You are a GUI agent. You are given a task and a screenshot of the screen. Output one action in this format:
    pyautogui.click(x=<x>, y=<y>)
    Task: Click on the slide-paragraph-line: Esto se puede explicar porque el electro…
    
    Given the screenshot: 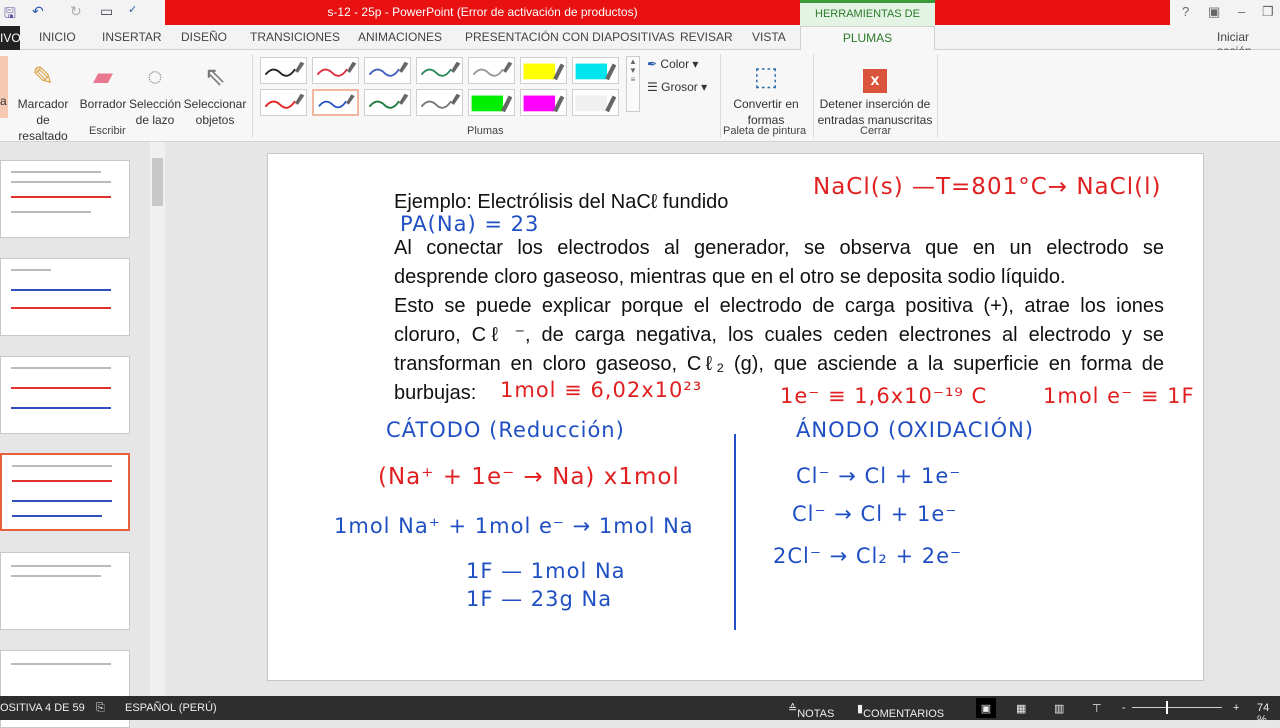 What is the action you would take?
    pyautogui.click(x=779, y=306)
    